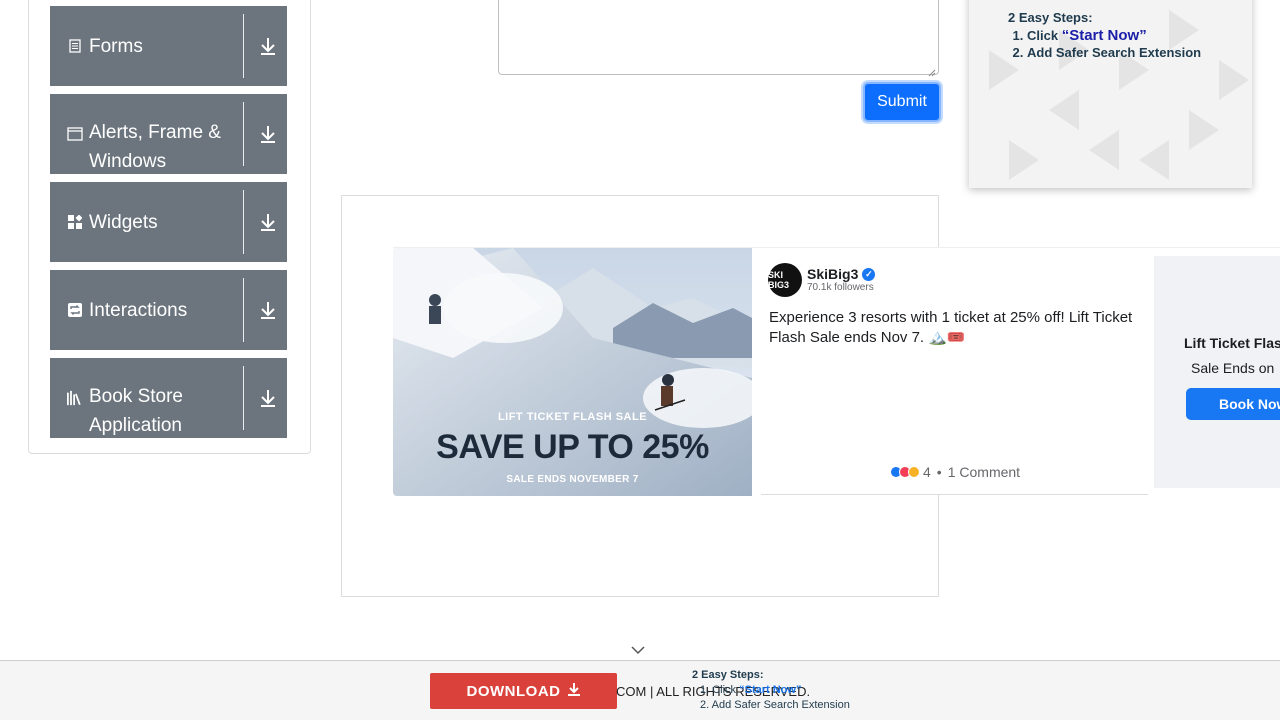  What do you see at coordinates (984, 472) in the screenshot?
I see `comment-count: 1 Comment` at bounding box center [984, 472].